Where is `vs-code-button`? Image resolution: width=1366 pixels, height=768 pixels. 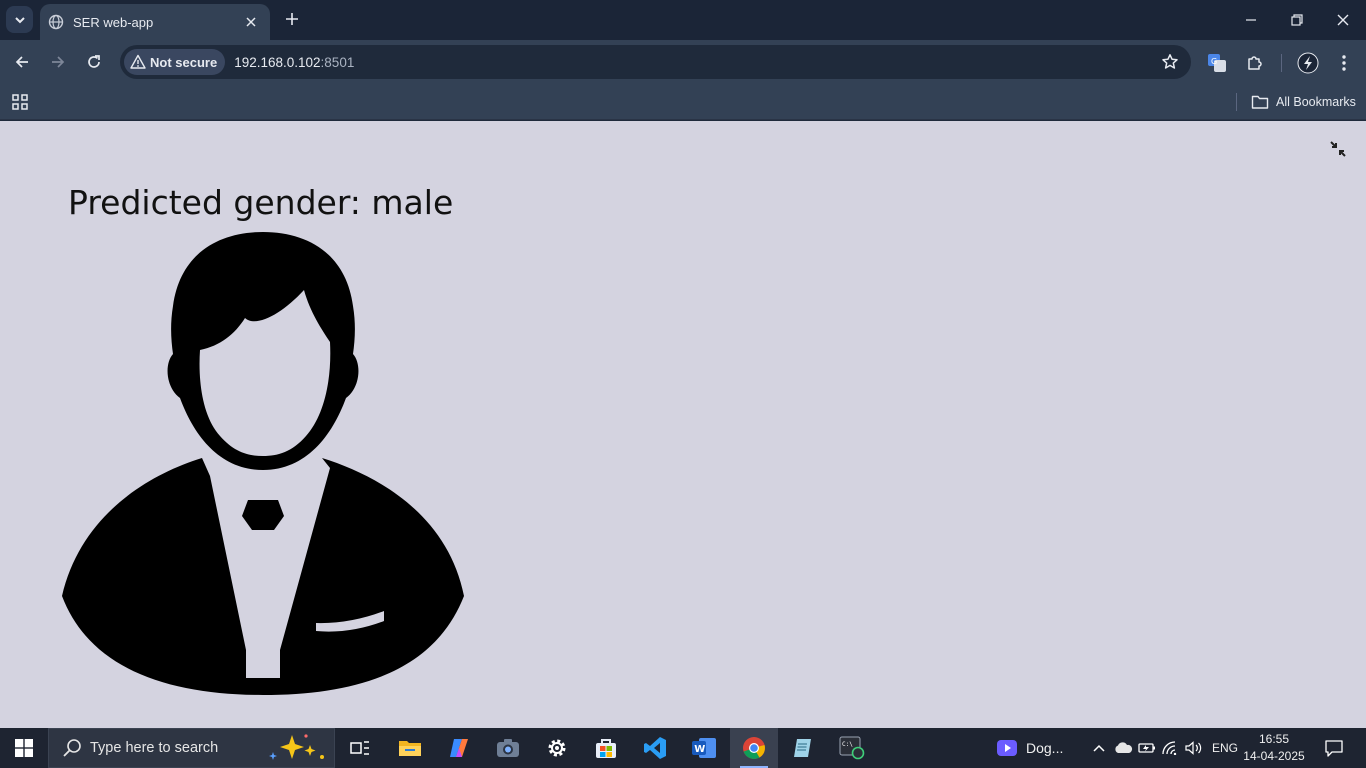 vs-code-button is located at coordinates (655, 748).